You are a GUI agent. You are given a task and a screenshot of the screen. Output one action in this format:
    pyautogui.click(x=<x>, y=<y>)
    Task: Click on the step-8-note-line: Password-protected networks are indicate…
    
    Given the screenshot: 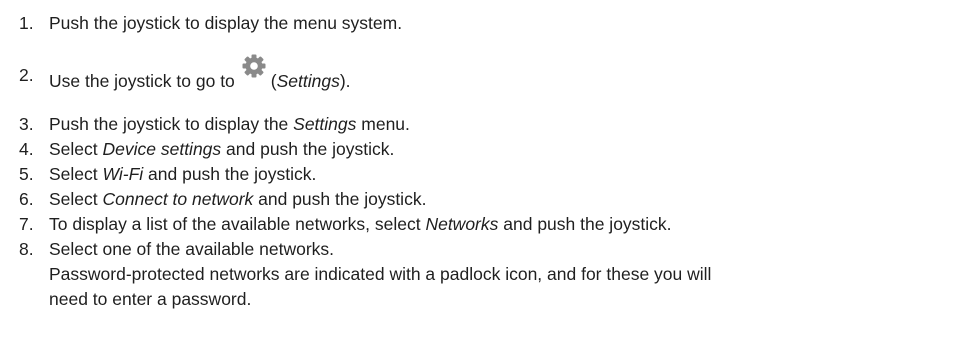 What is the action you would take?
    pyautogui.click(x=380, y=274)
    